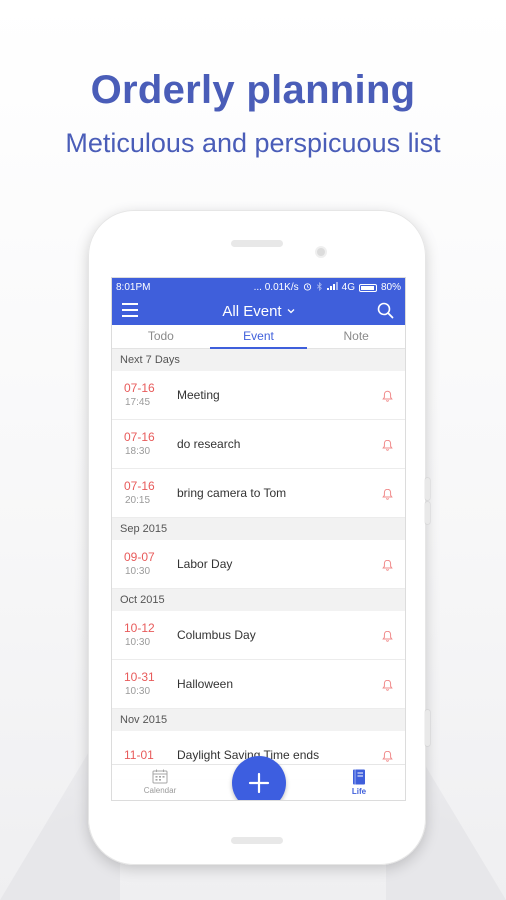 This screenshot has width=506, height=900. I want to click on signal-icon, so click(332, 287).